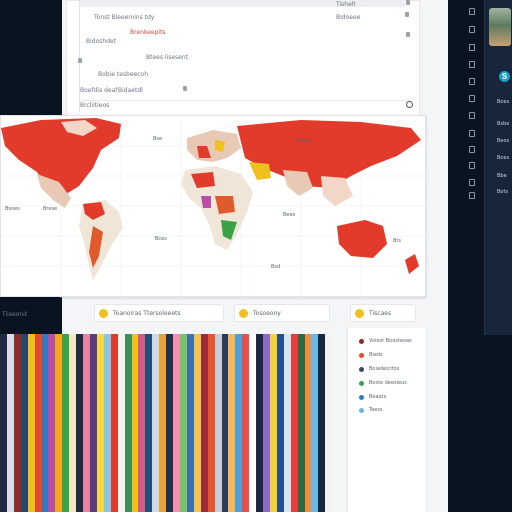 Image resolution: width=512 pixels, height=512 pixels. What do you see at coordinates (362, 239) in the screenshot?
I see `region-australia` at bounding box center [362, 239].